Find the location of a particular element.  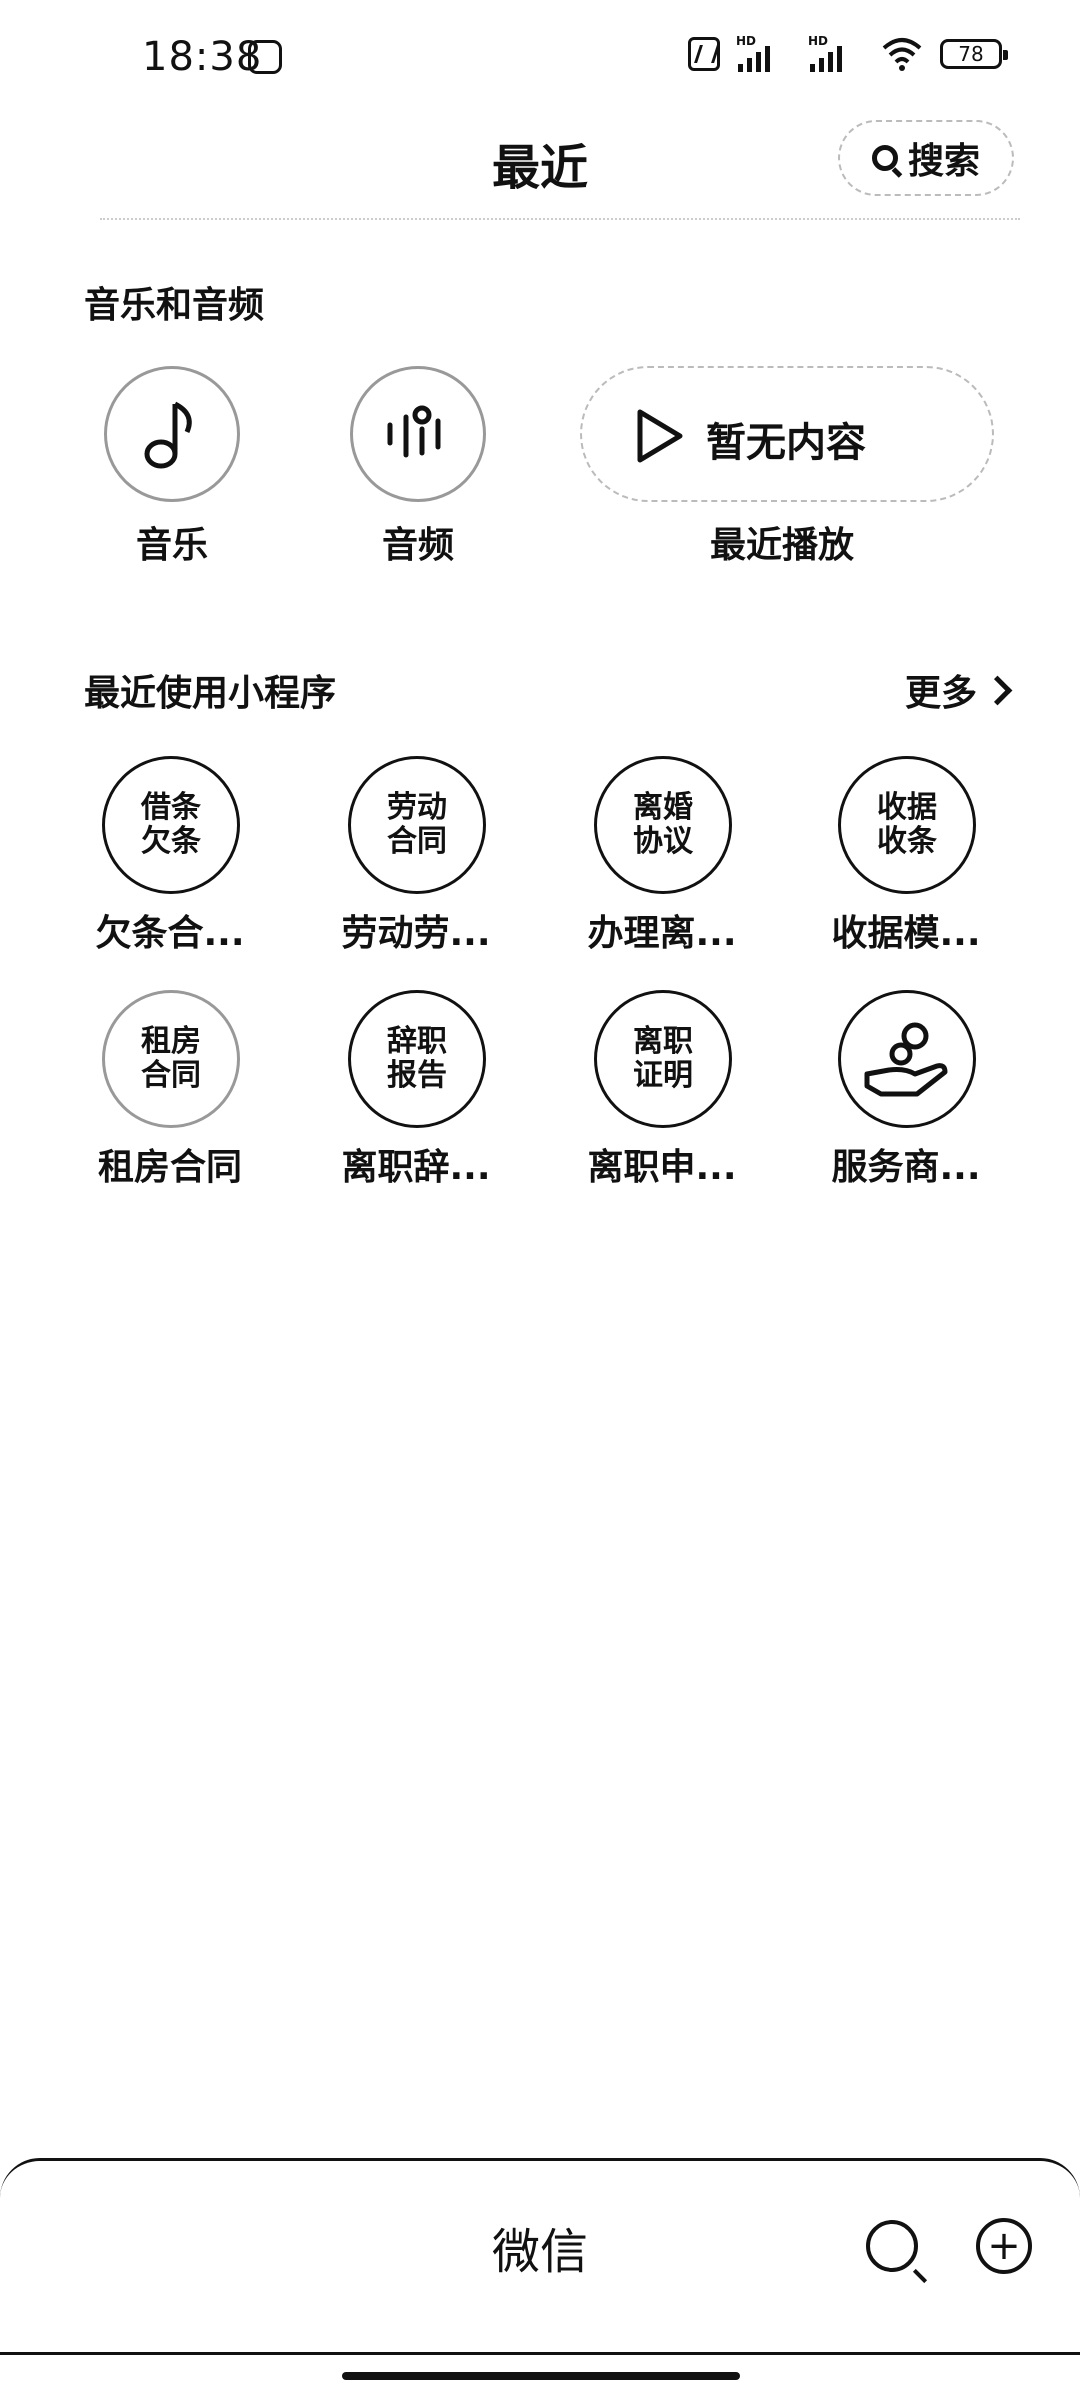

mini-program-resignation: 辞职报告 is located at coordinates (417, 1059).